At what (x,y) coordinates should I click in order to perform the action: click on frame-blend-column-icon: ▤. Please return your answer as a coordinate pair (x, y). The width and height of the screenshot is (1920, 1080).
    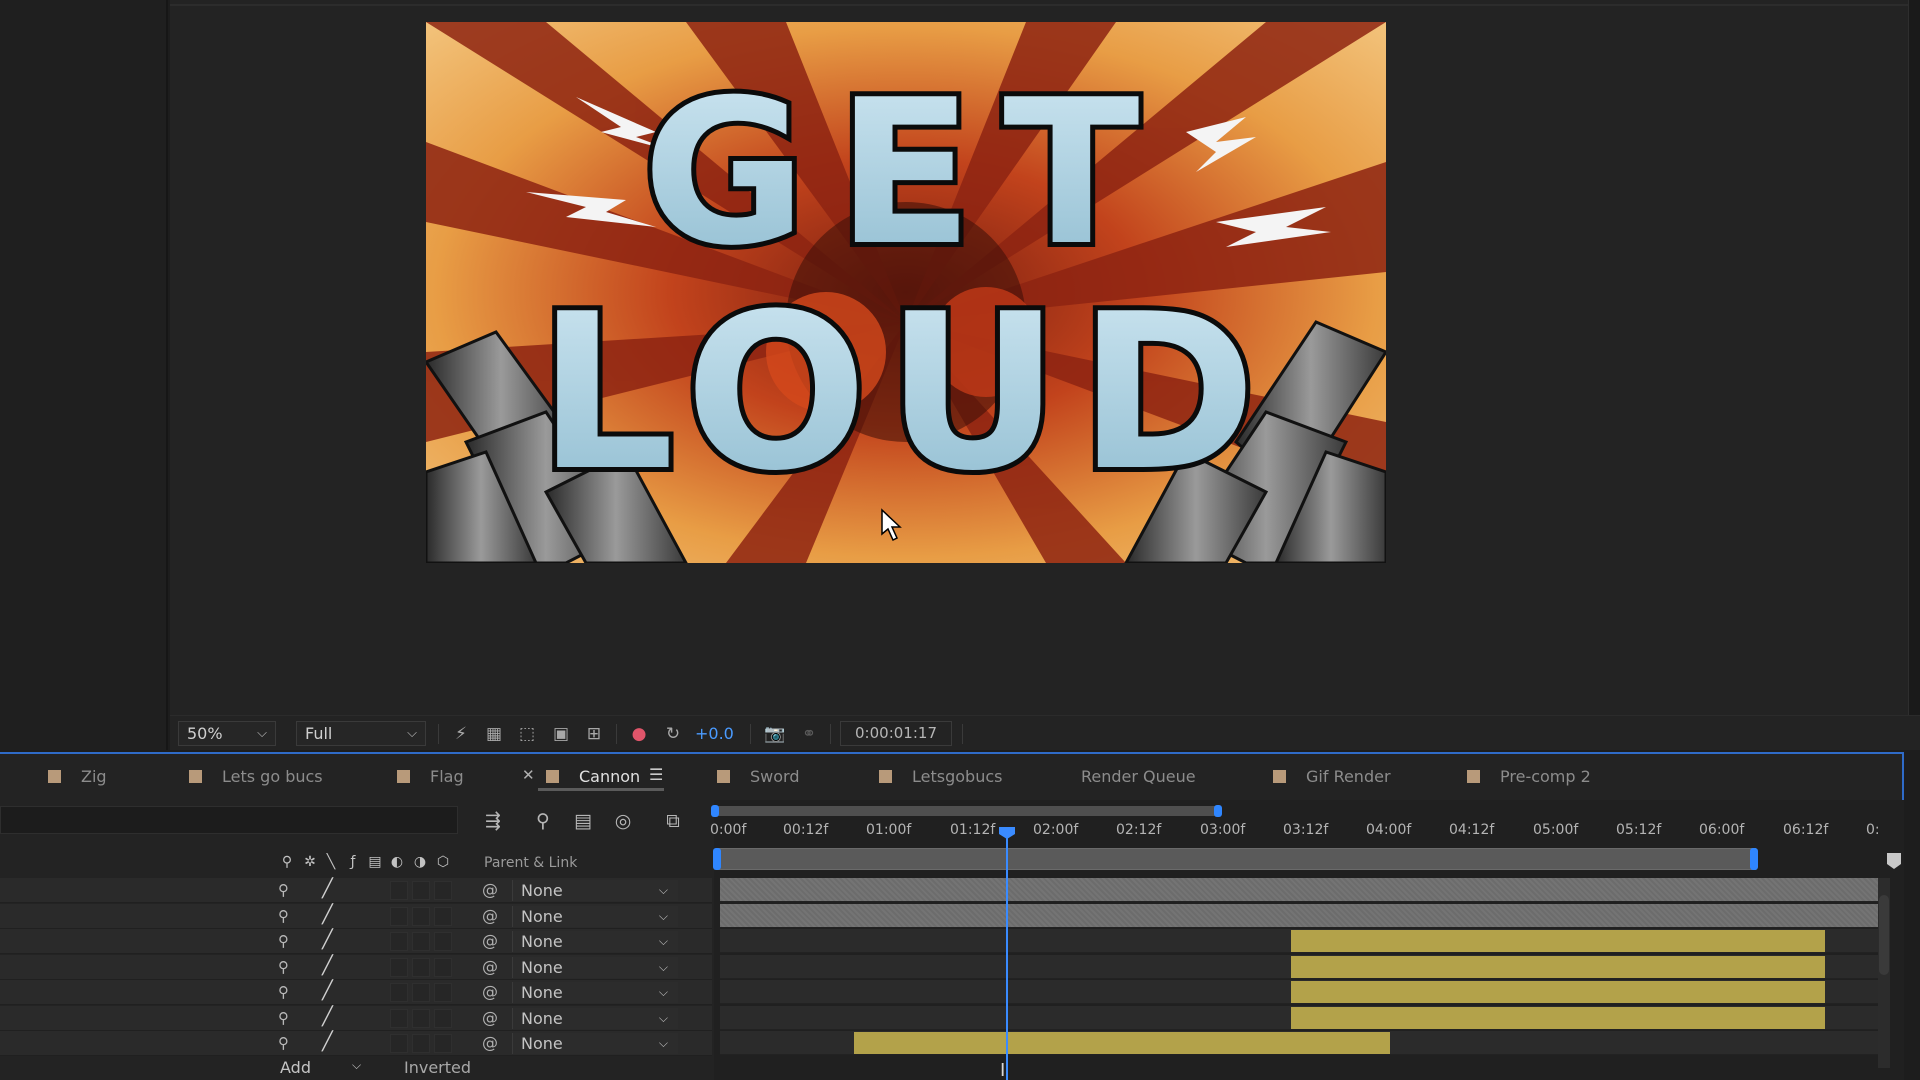
    Looking at the image, I should click on (375, 862).